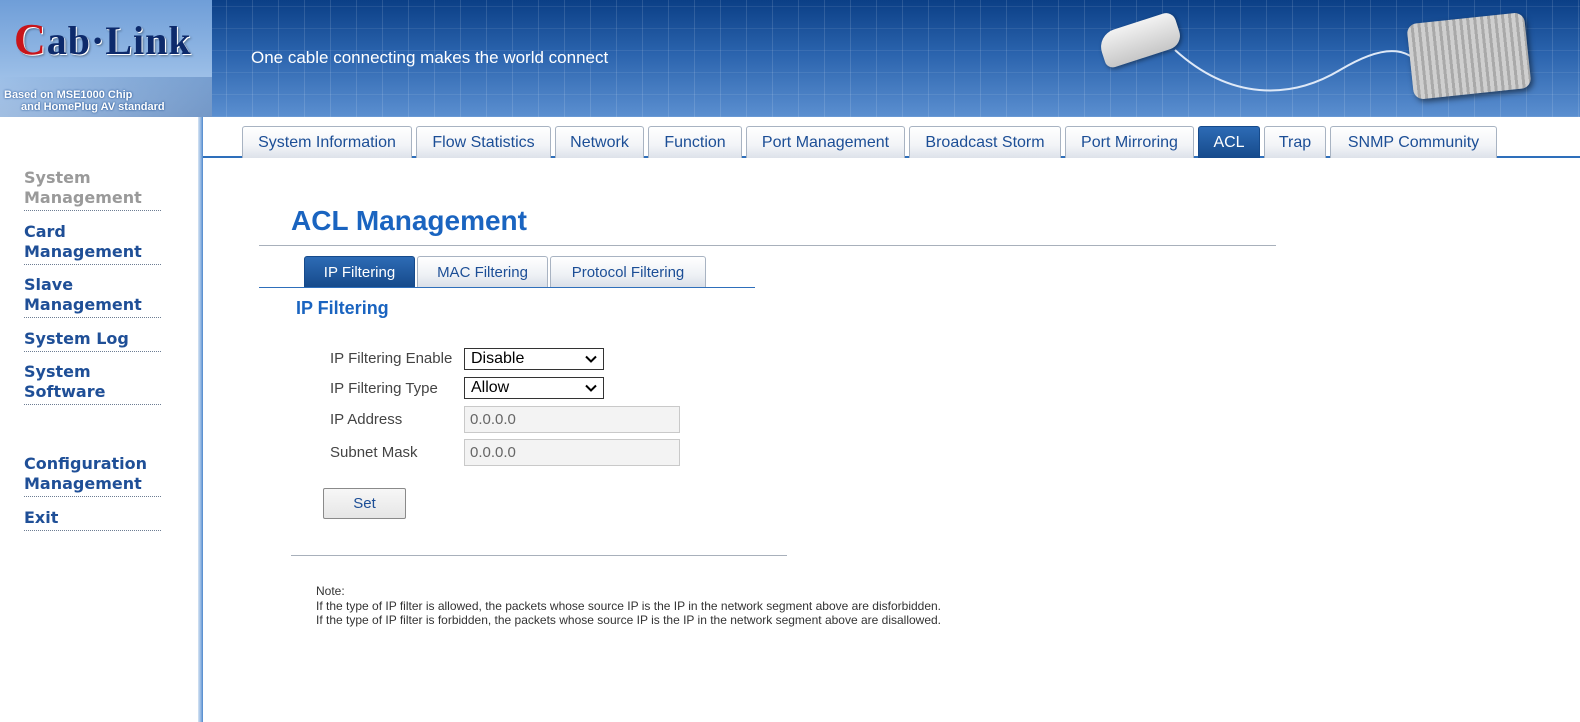 This screenshot has width=1580, height=722. What do you see at coordinates (490, 387) in the screenshot?
I see `ip-filtering-type-value: Allow` at bounding box center [490, 387].